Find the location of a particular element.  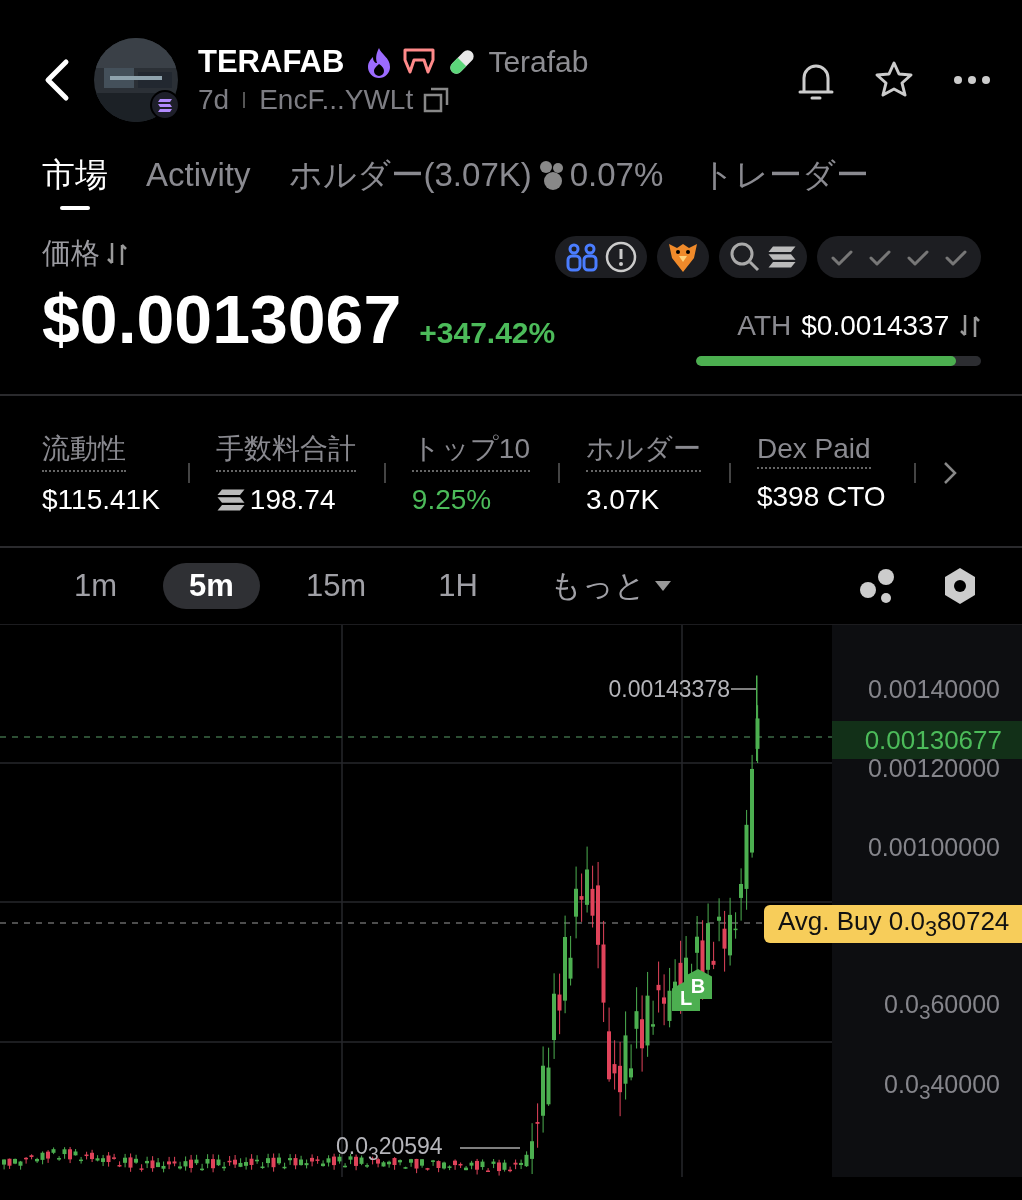

token-tag: Terafab is located at coordinates (538, 62).